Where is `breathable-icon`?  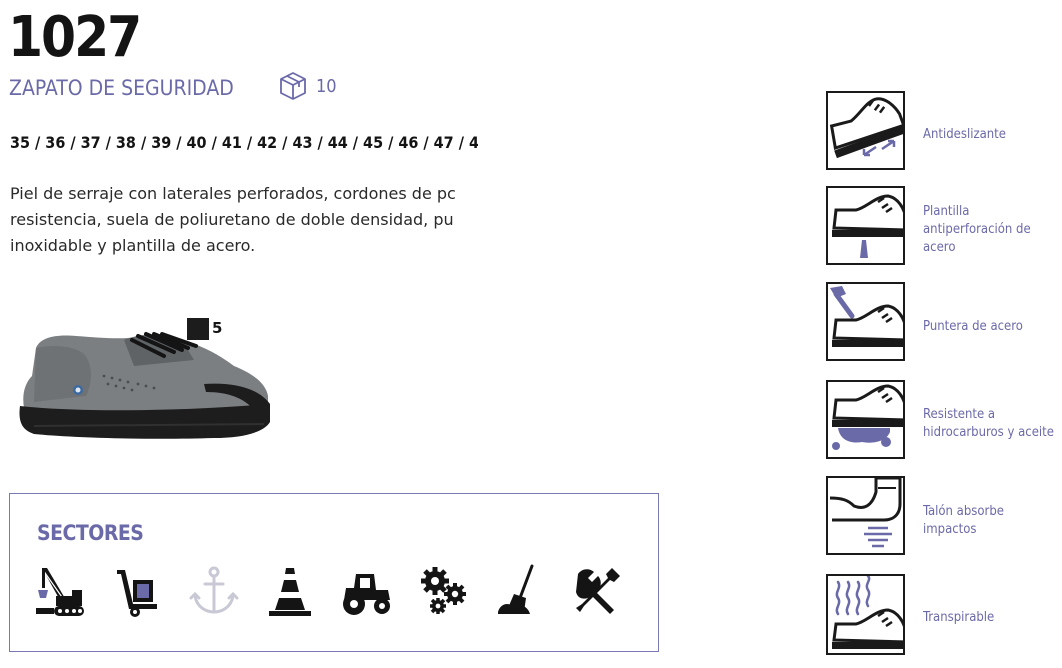
breathable-icon is located at coordinates (867, 612).